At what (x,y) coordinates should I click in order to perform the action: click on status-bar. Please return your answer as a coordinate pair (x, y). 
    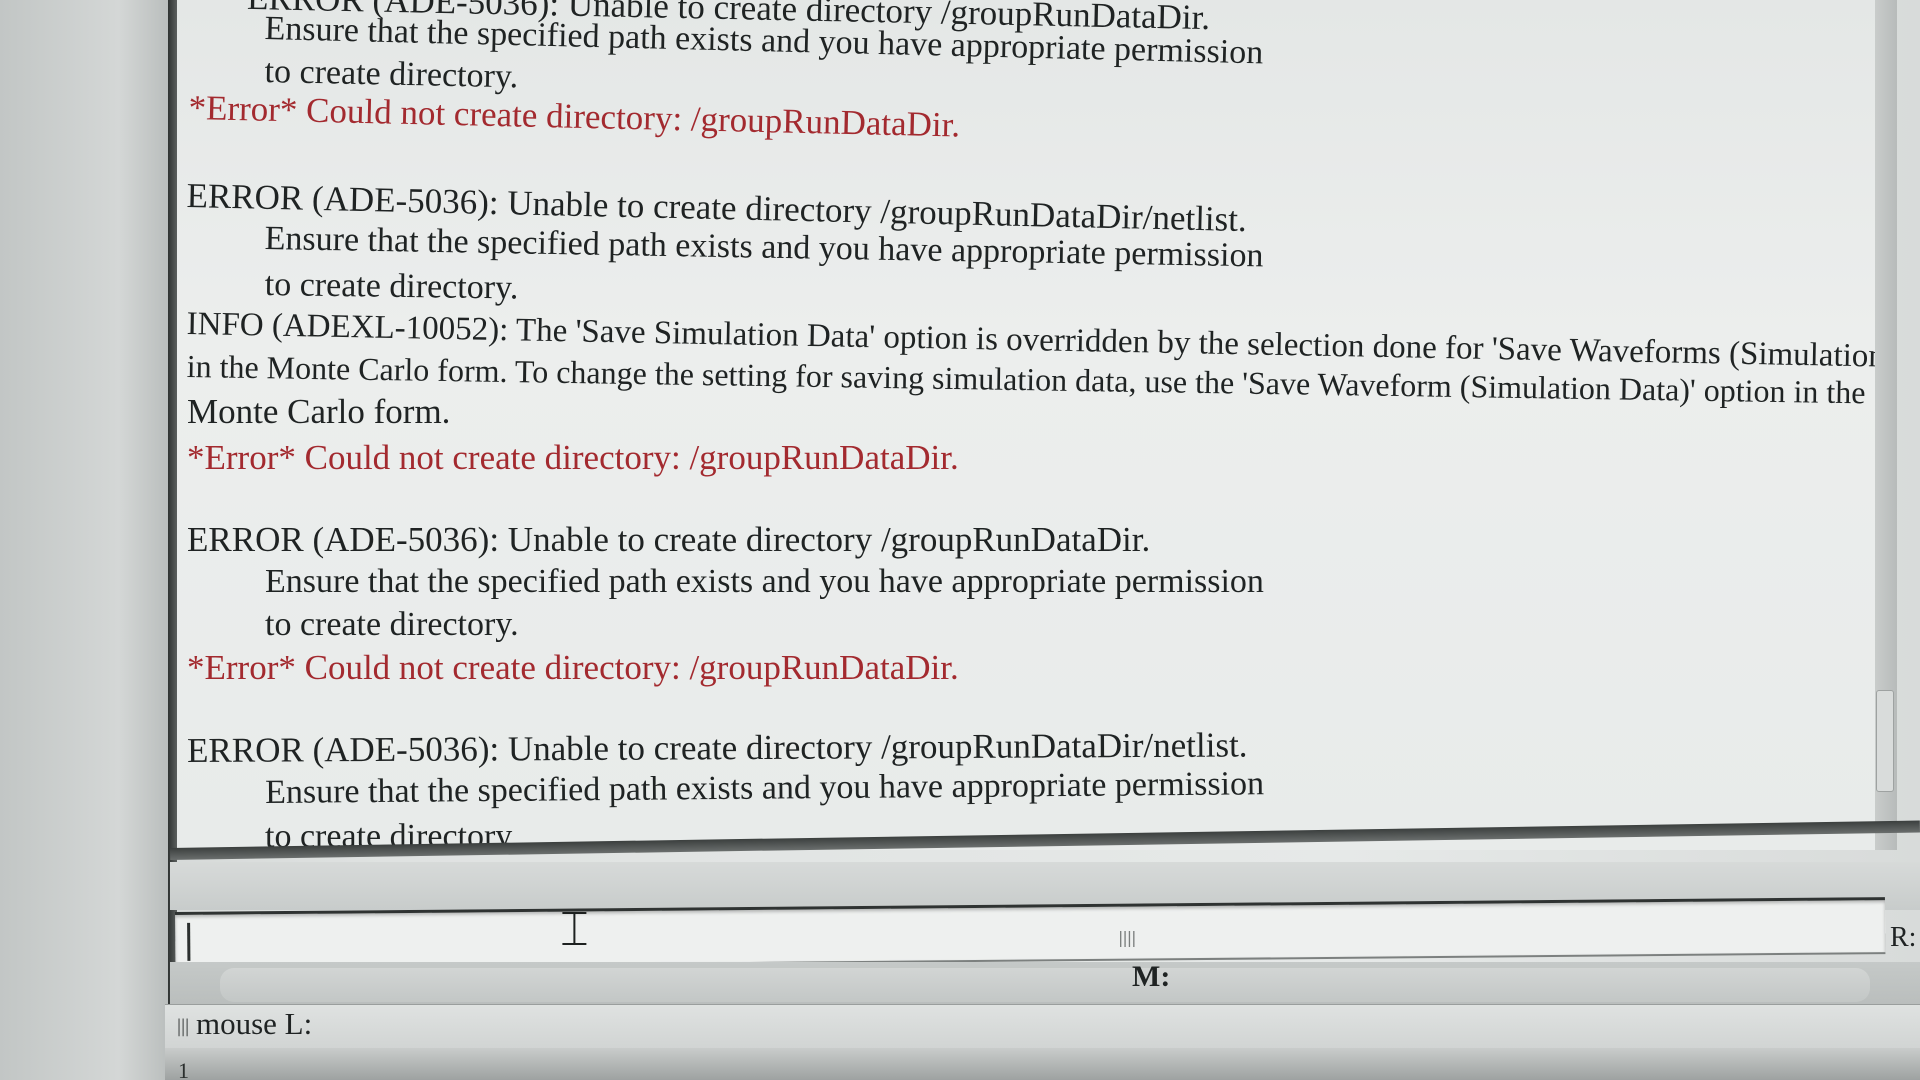
    Looking at the image, I should click on (1042, 1026).